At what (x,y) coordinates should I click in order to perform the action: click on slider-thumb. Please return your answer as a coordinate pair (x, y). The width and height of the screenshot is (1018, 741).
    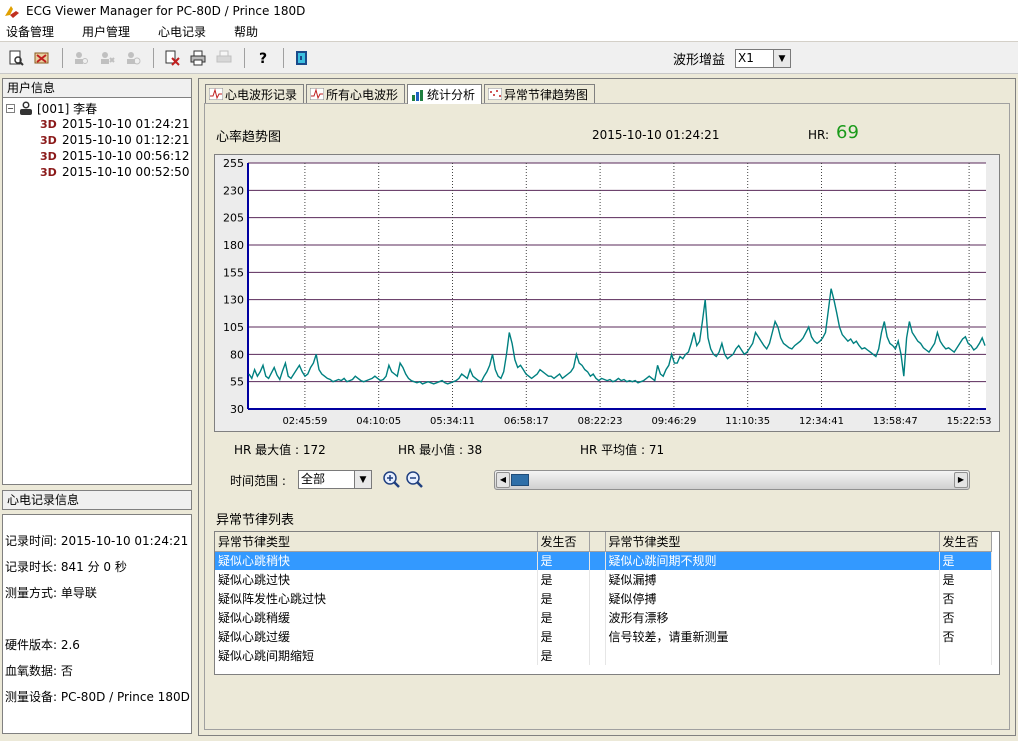
    Looking at the image, I should click on (520, 480).